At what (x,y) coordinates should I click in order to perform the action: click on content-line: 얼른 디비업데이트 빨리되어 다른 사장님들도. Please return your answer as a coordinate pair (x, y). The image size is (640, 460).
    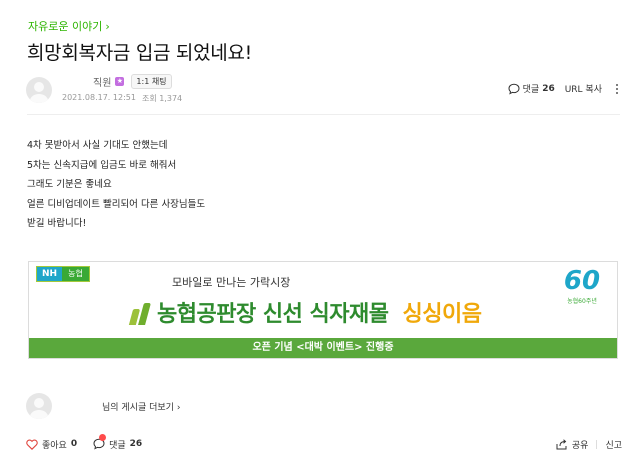
    Looking at the image, I should click on (116, 204).